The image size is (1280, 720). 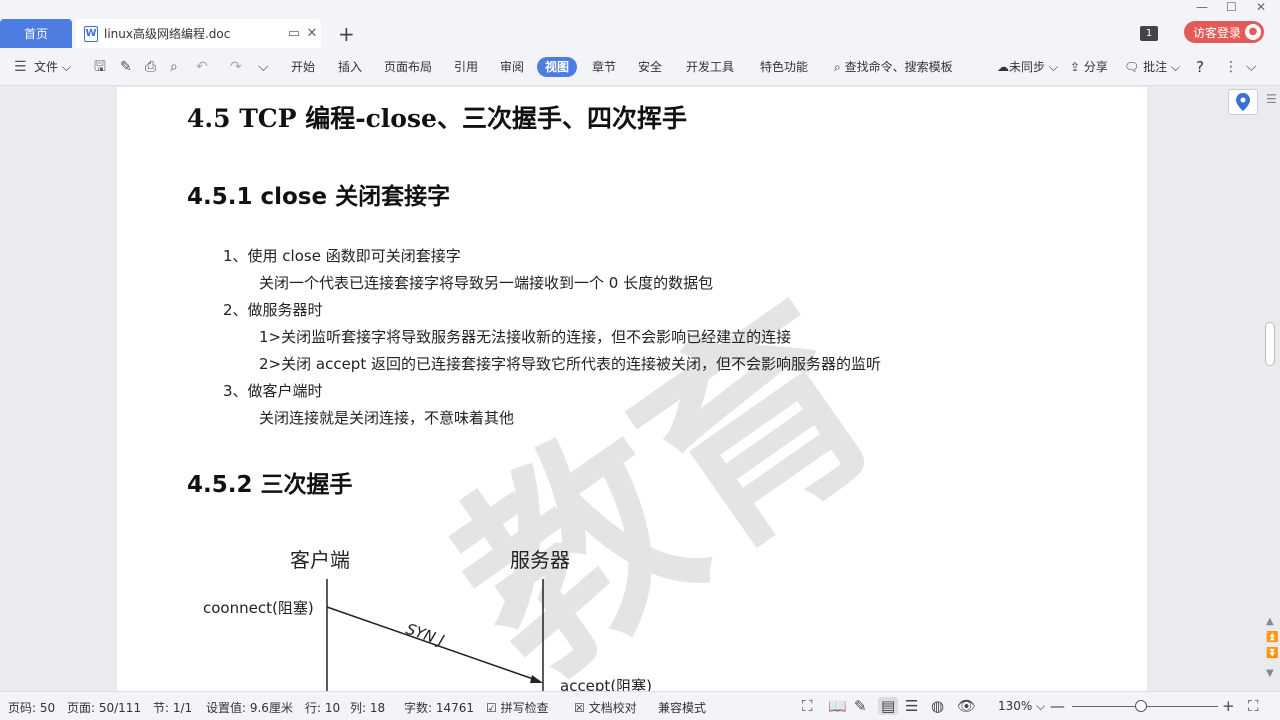 What do you see at coordinates (150, 67) in the screenshot?
I see `print-icon: ⎙` at bounding box center [150, 67].